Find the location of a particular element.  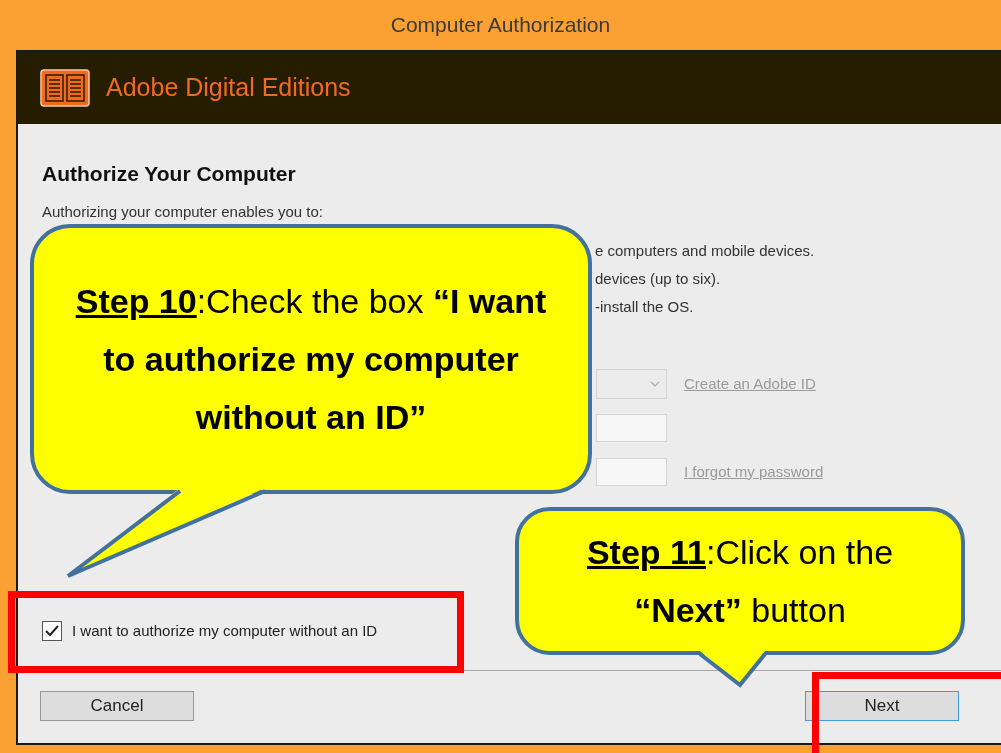

benefit-text: e computers and mobile devices. is located at coordinates (705, 251).